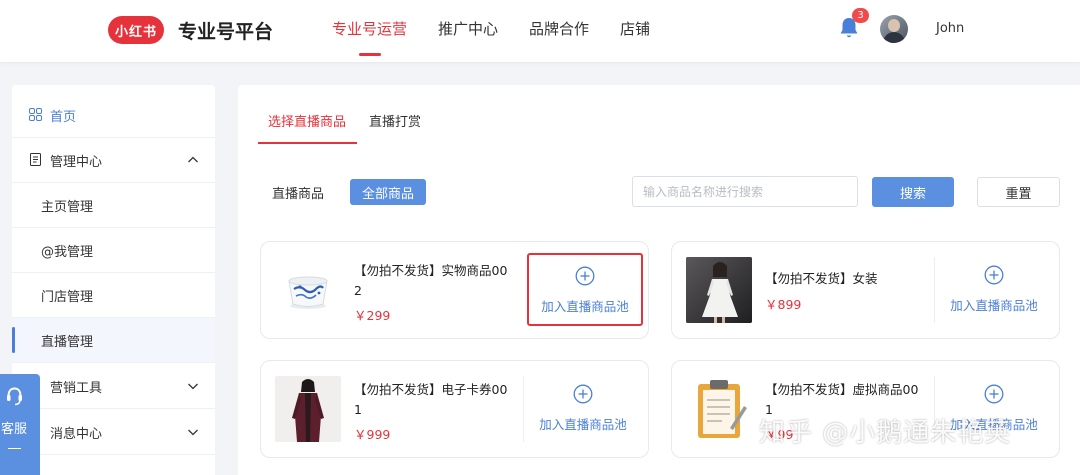 Image resolution: width=1080 pixels, height=475 pixels. I want to click on tab-live-tipping: 直播打赏, so click(395, 120).